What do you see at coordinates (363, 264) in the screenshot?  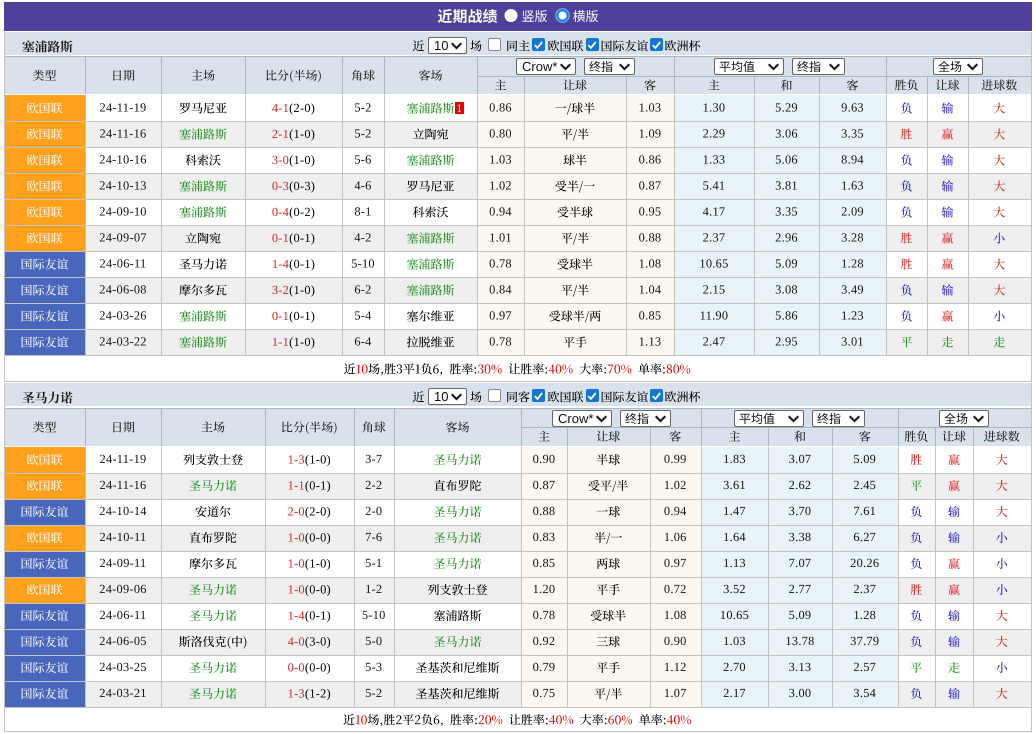 I see `svg-text: 5-10` at bounding box center [363, 264].